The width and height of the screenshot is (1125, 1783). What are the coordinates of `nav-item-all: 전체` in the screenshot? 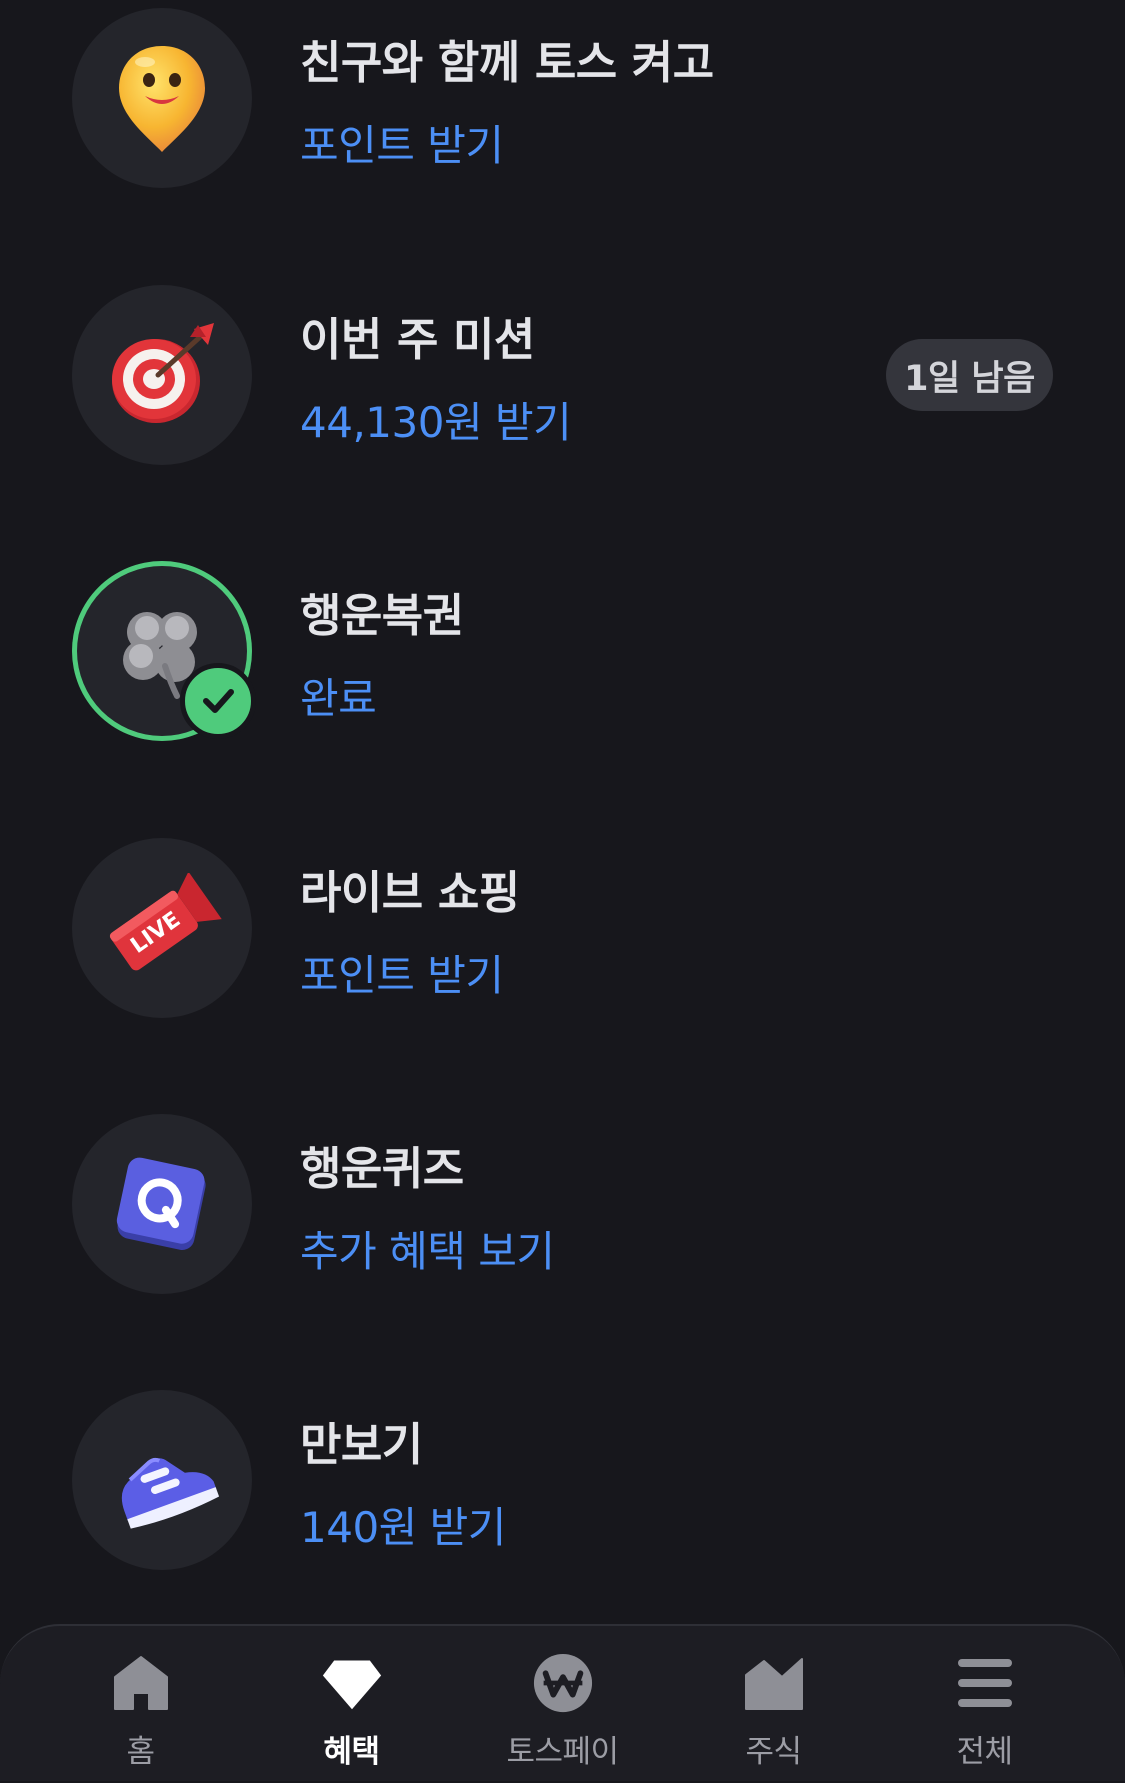 It's located at (984, 1704).